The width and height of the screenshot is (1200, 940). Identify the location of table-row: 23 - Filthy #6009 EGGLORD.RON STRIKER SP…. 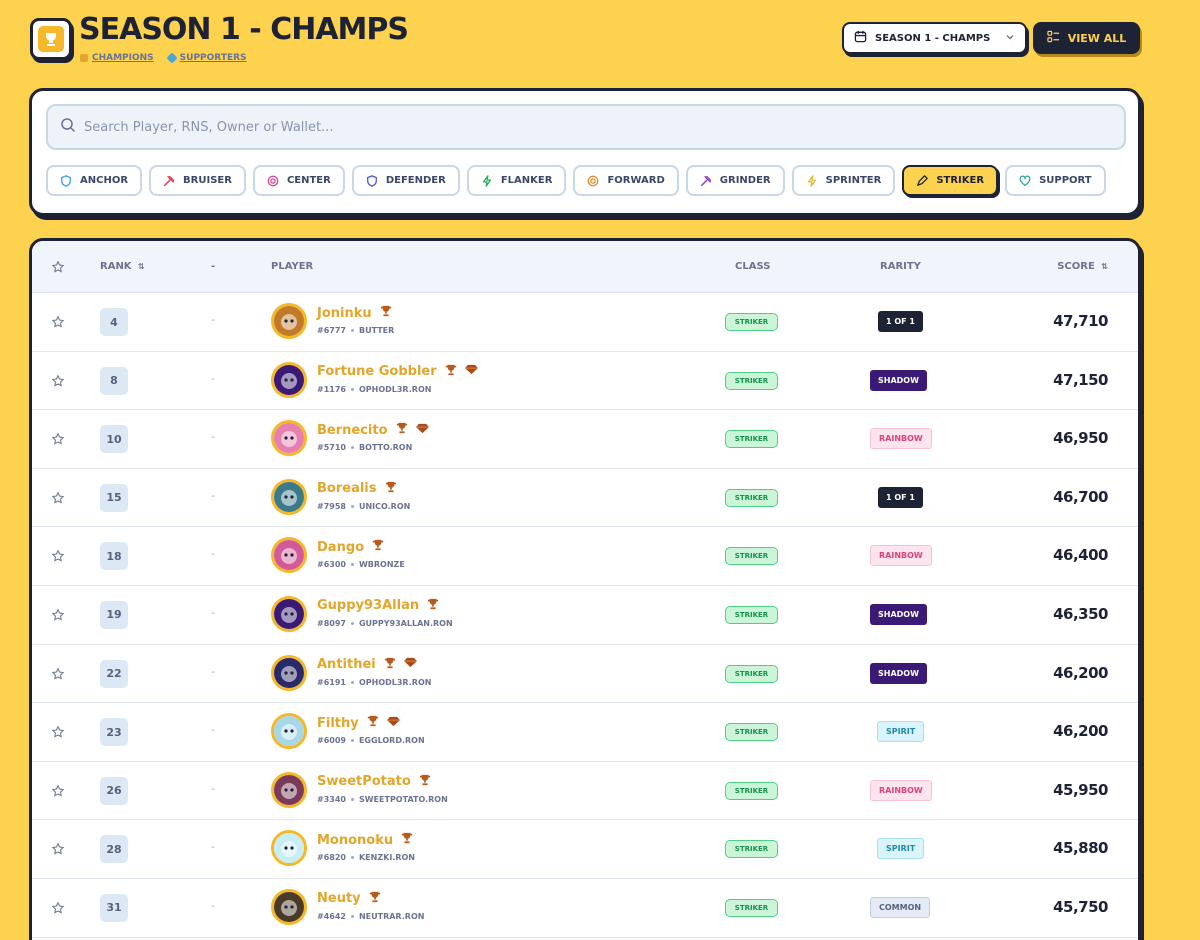
(585, 732).